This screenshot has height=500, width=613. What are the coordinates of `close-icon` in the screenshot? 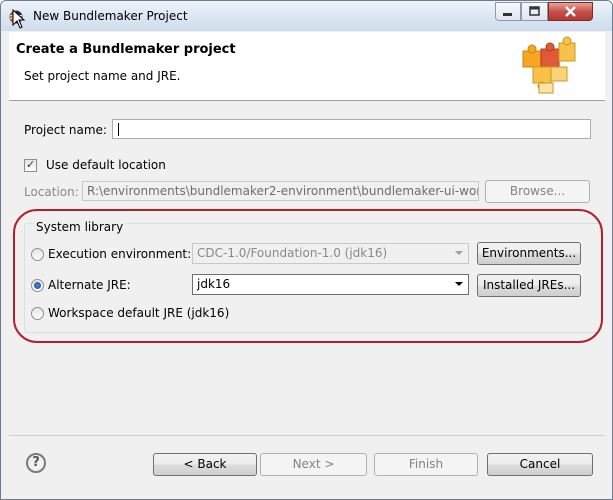 It's located at (570, 11).